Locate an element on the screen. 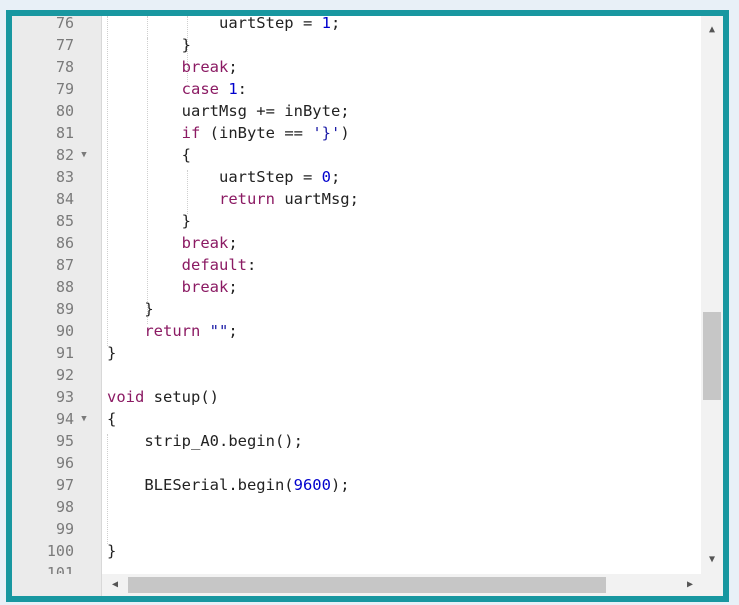  vertical-scroll-thumb is located at coordinates (712, 356).